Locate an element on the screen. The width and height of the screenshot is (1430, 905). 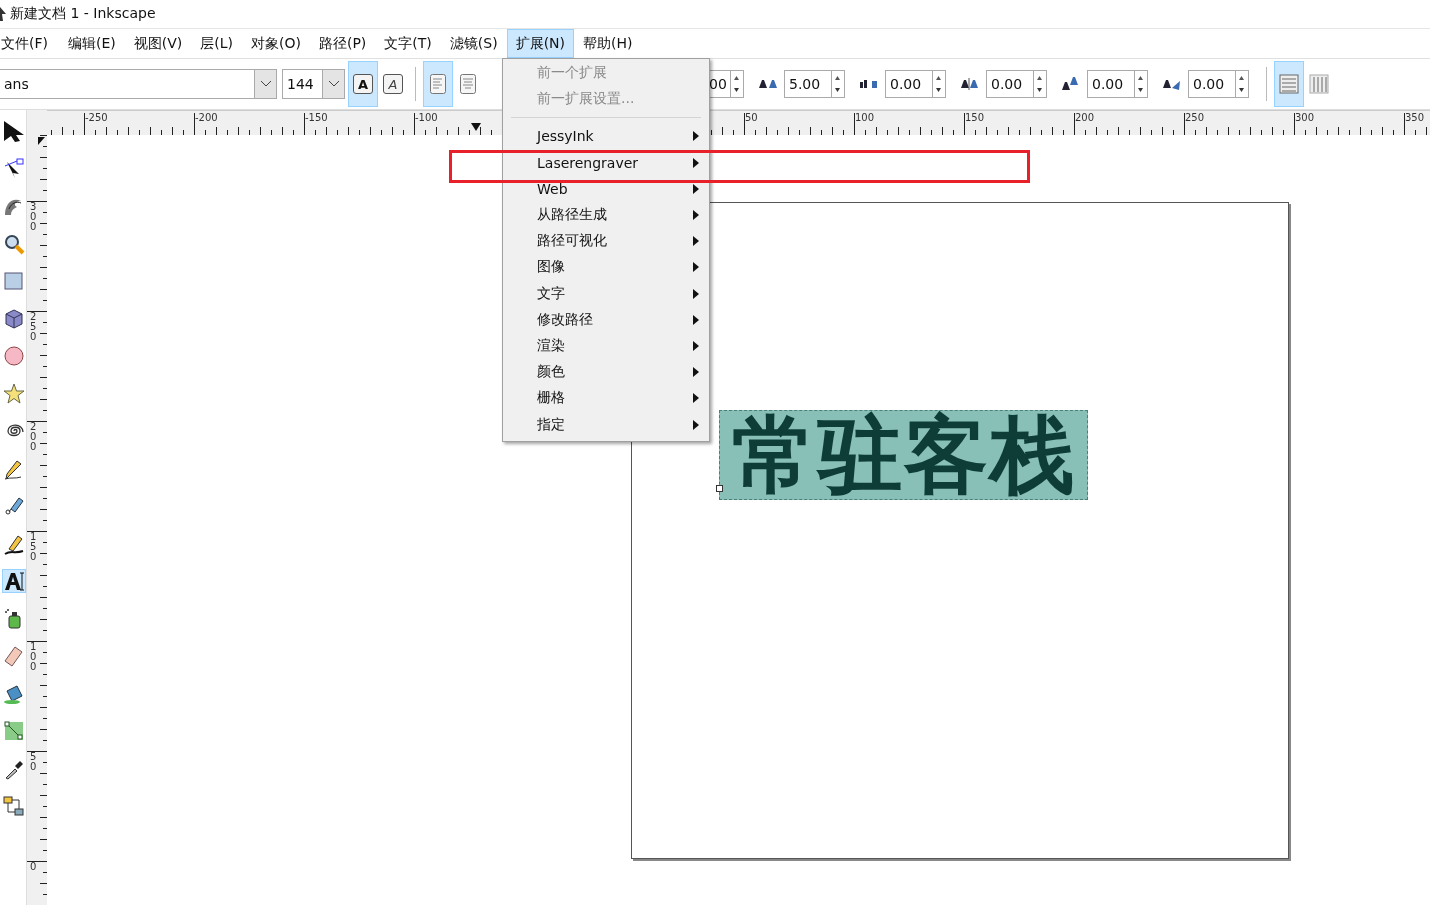
ellipse-tool is located at coordinates (14, 356).